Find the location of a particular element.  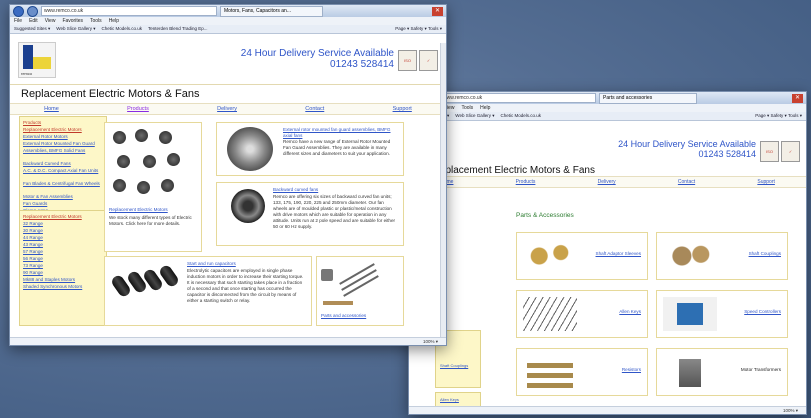

back-button is located at coordinates (18, 11).